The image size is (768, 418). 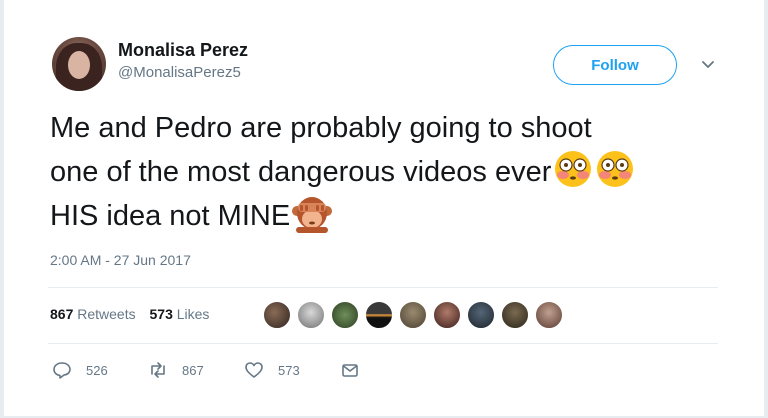 I want to click on like-action: 573, so click(x=272, y=370).